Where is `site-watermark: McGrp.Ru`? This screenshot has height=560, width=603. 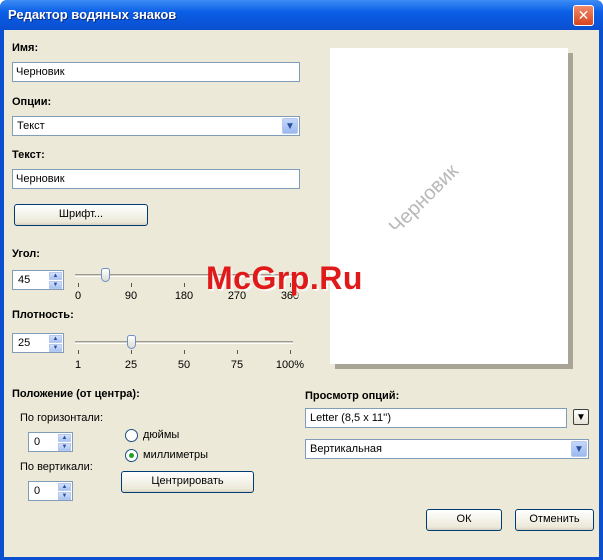
site-watermark: McGrp.Ru is located at coordinates (284, 278).